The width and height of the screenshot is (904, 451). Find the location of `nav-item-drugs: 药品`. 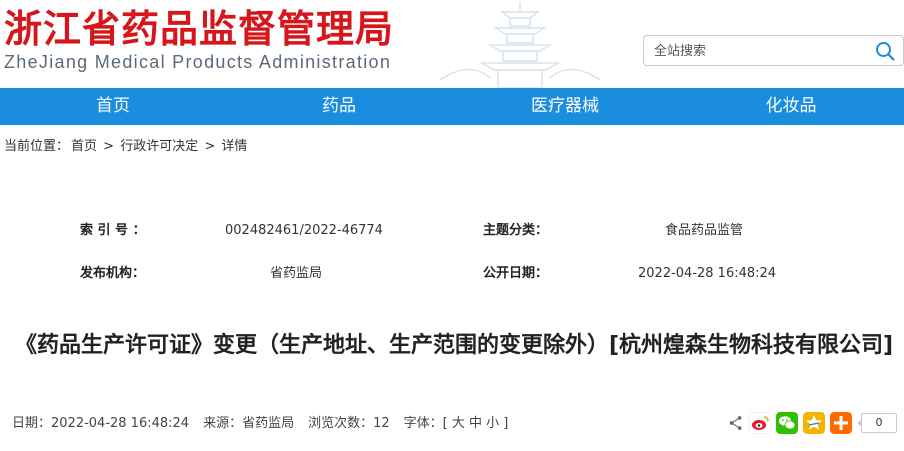

nav-item-drugs: 药品 is located at coordinates (339, 106).